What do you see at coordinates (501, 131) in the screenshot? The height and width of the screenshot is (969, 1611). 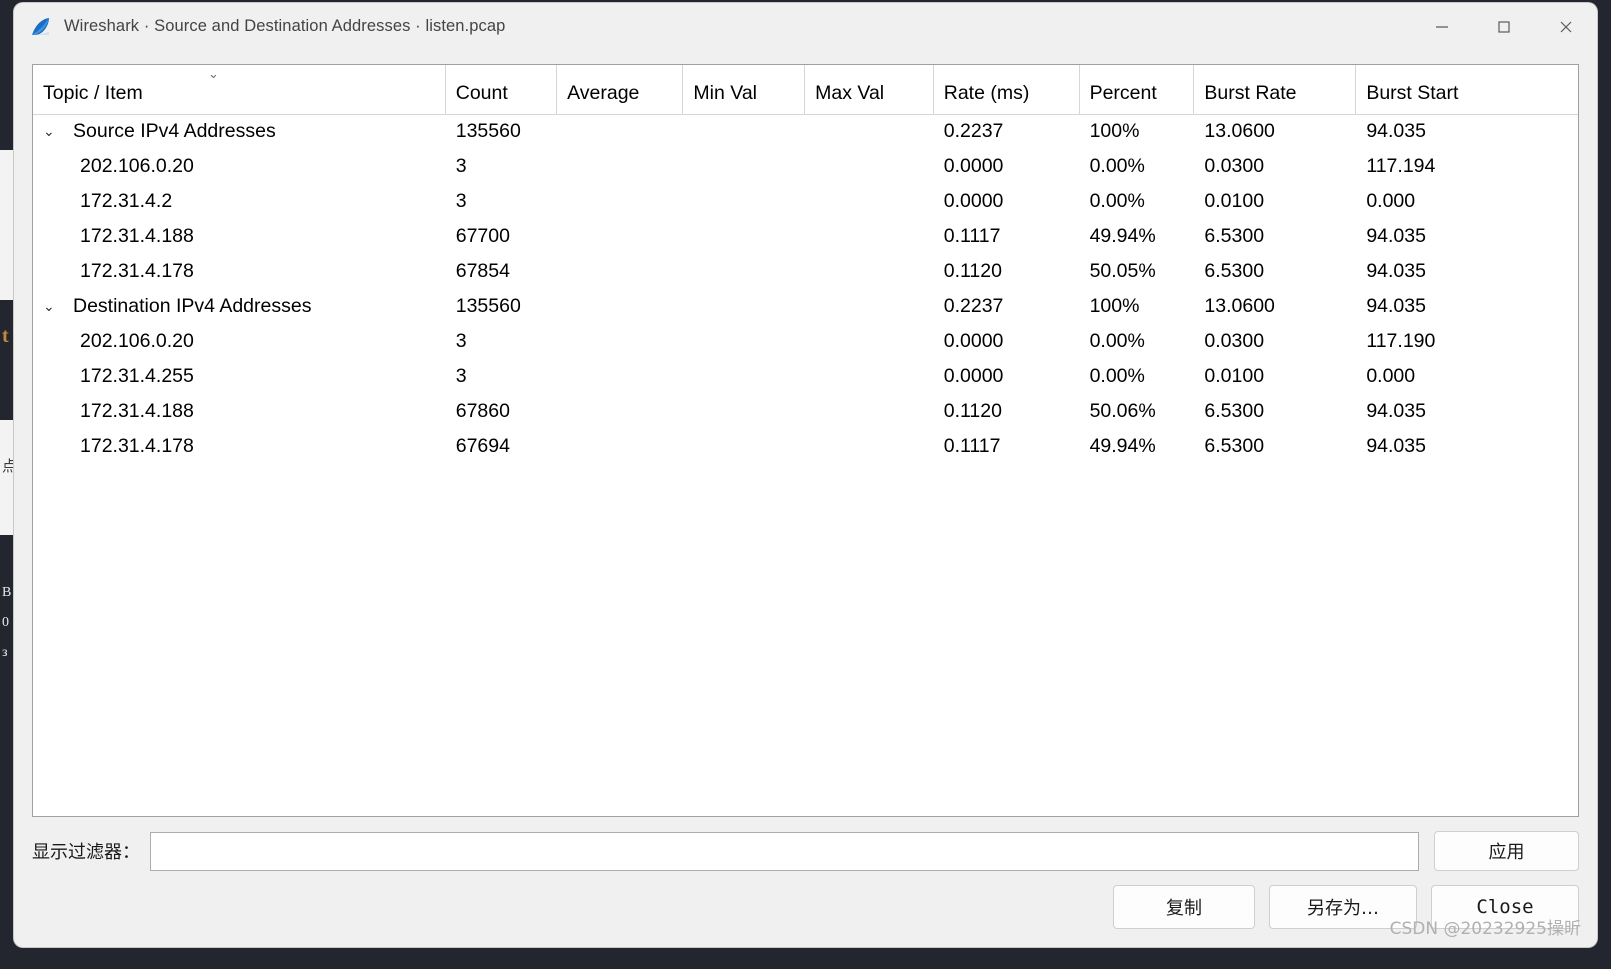 I see `cell-count: 135560` at bounding box center [501, 131].